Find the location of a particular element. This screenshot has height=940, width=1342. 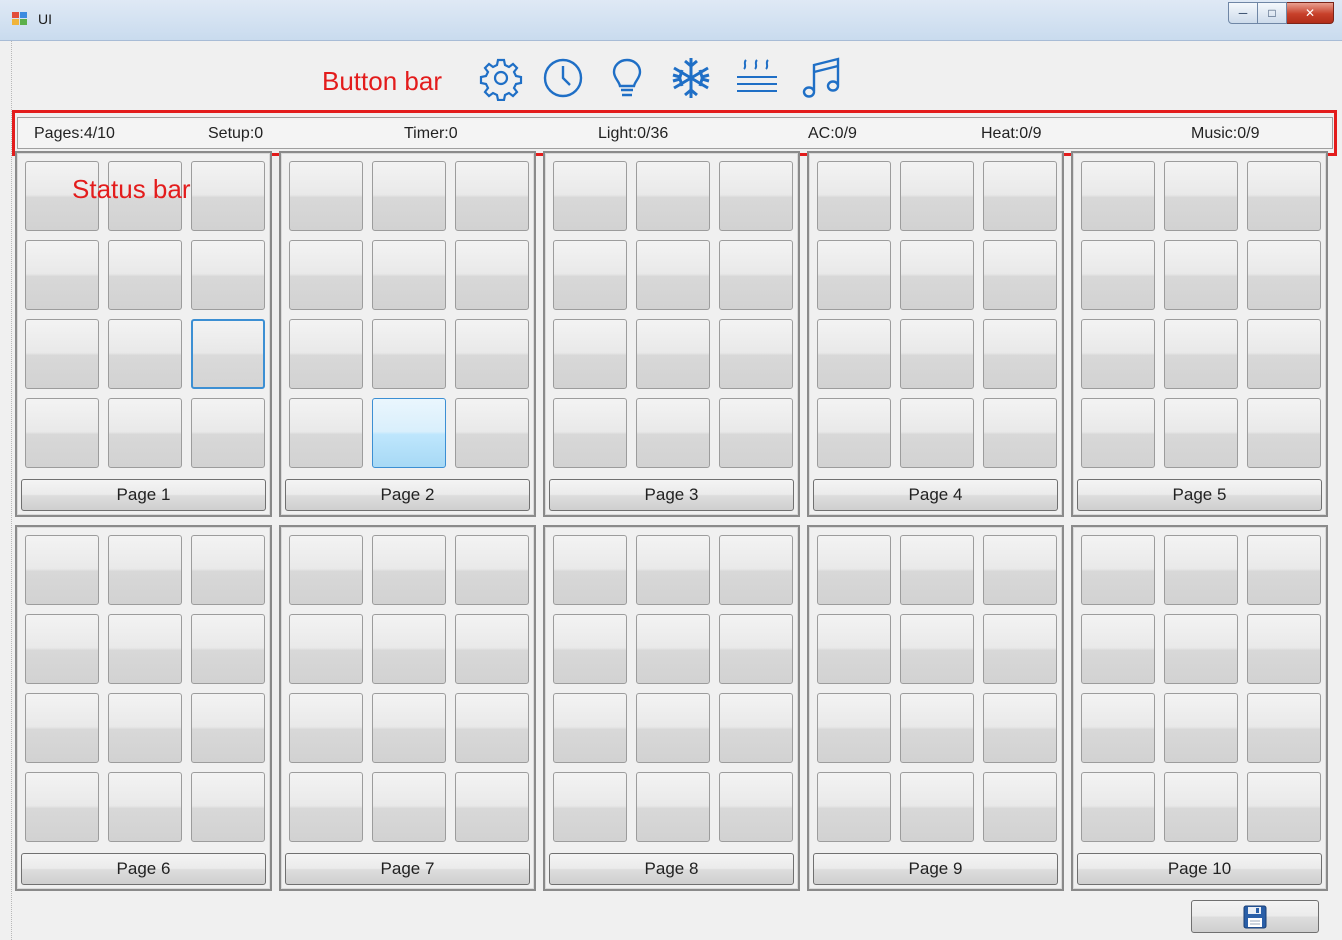

page-button-7: Page 7 is located at coordinates (407, 869).